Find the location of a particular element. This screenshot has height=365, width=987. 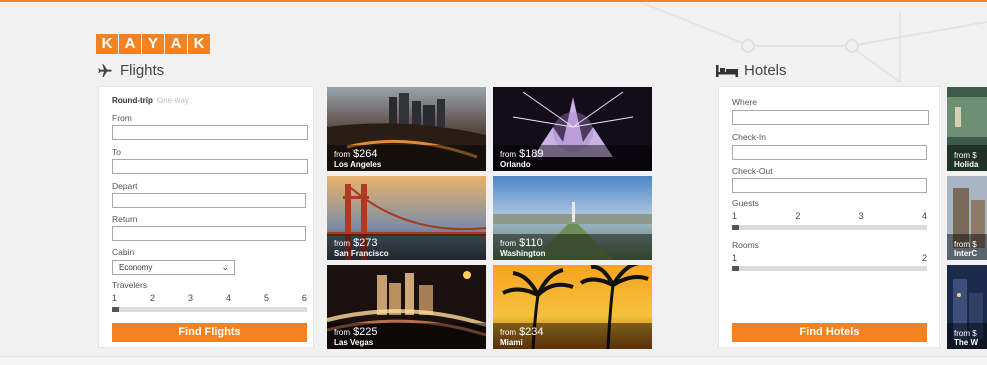

checkout-date-field is located at coordinates (829, 185).